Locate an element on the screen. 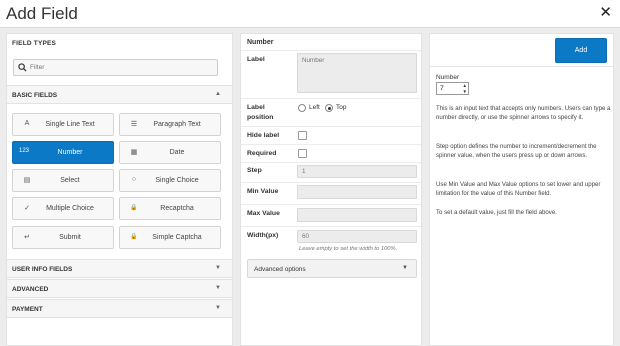 Image resolution: width=620 pixels, height=346 pixels. section-payment: PAYMENT ▼ is located at coordinates (119, 308).